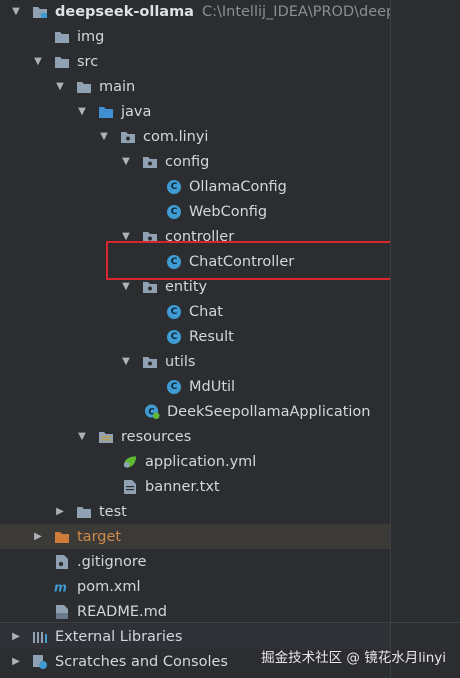  Describe the element at coordinates (106, 112) in the screenshot. I see `source-folder-icon` at that location.